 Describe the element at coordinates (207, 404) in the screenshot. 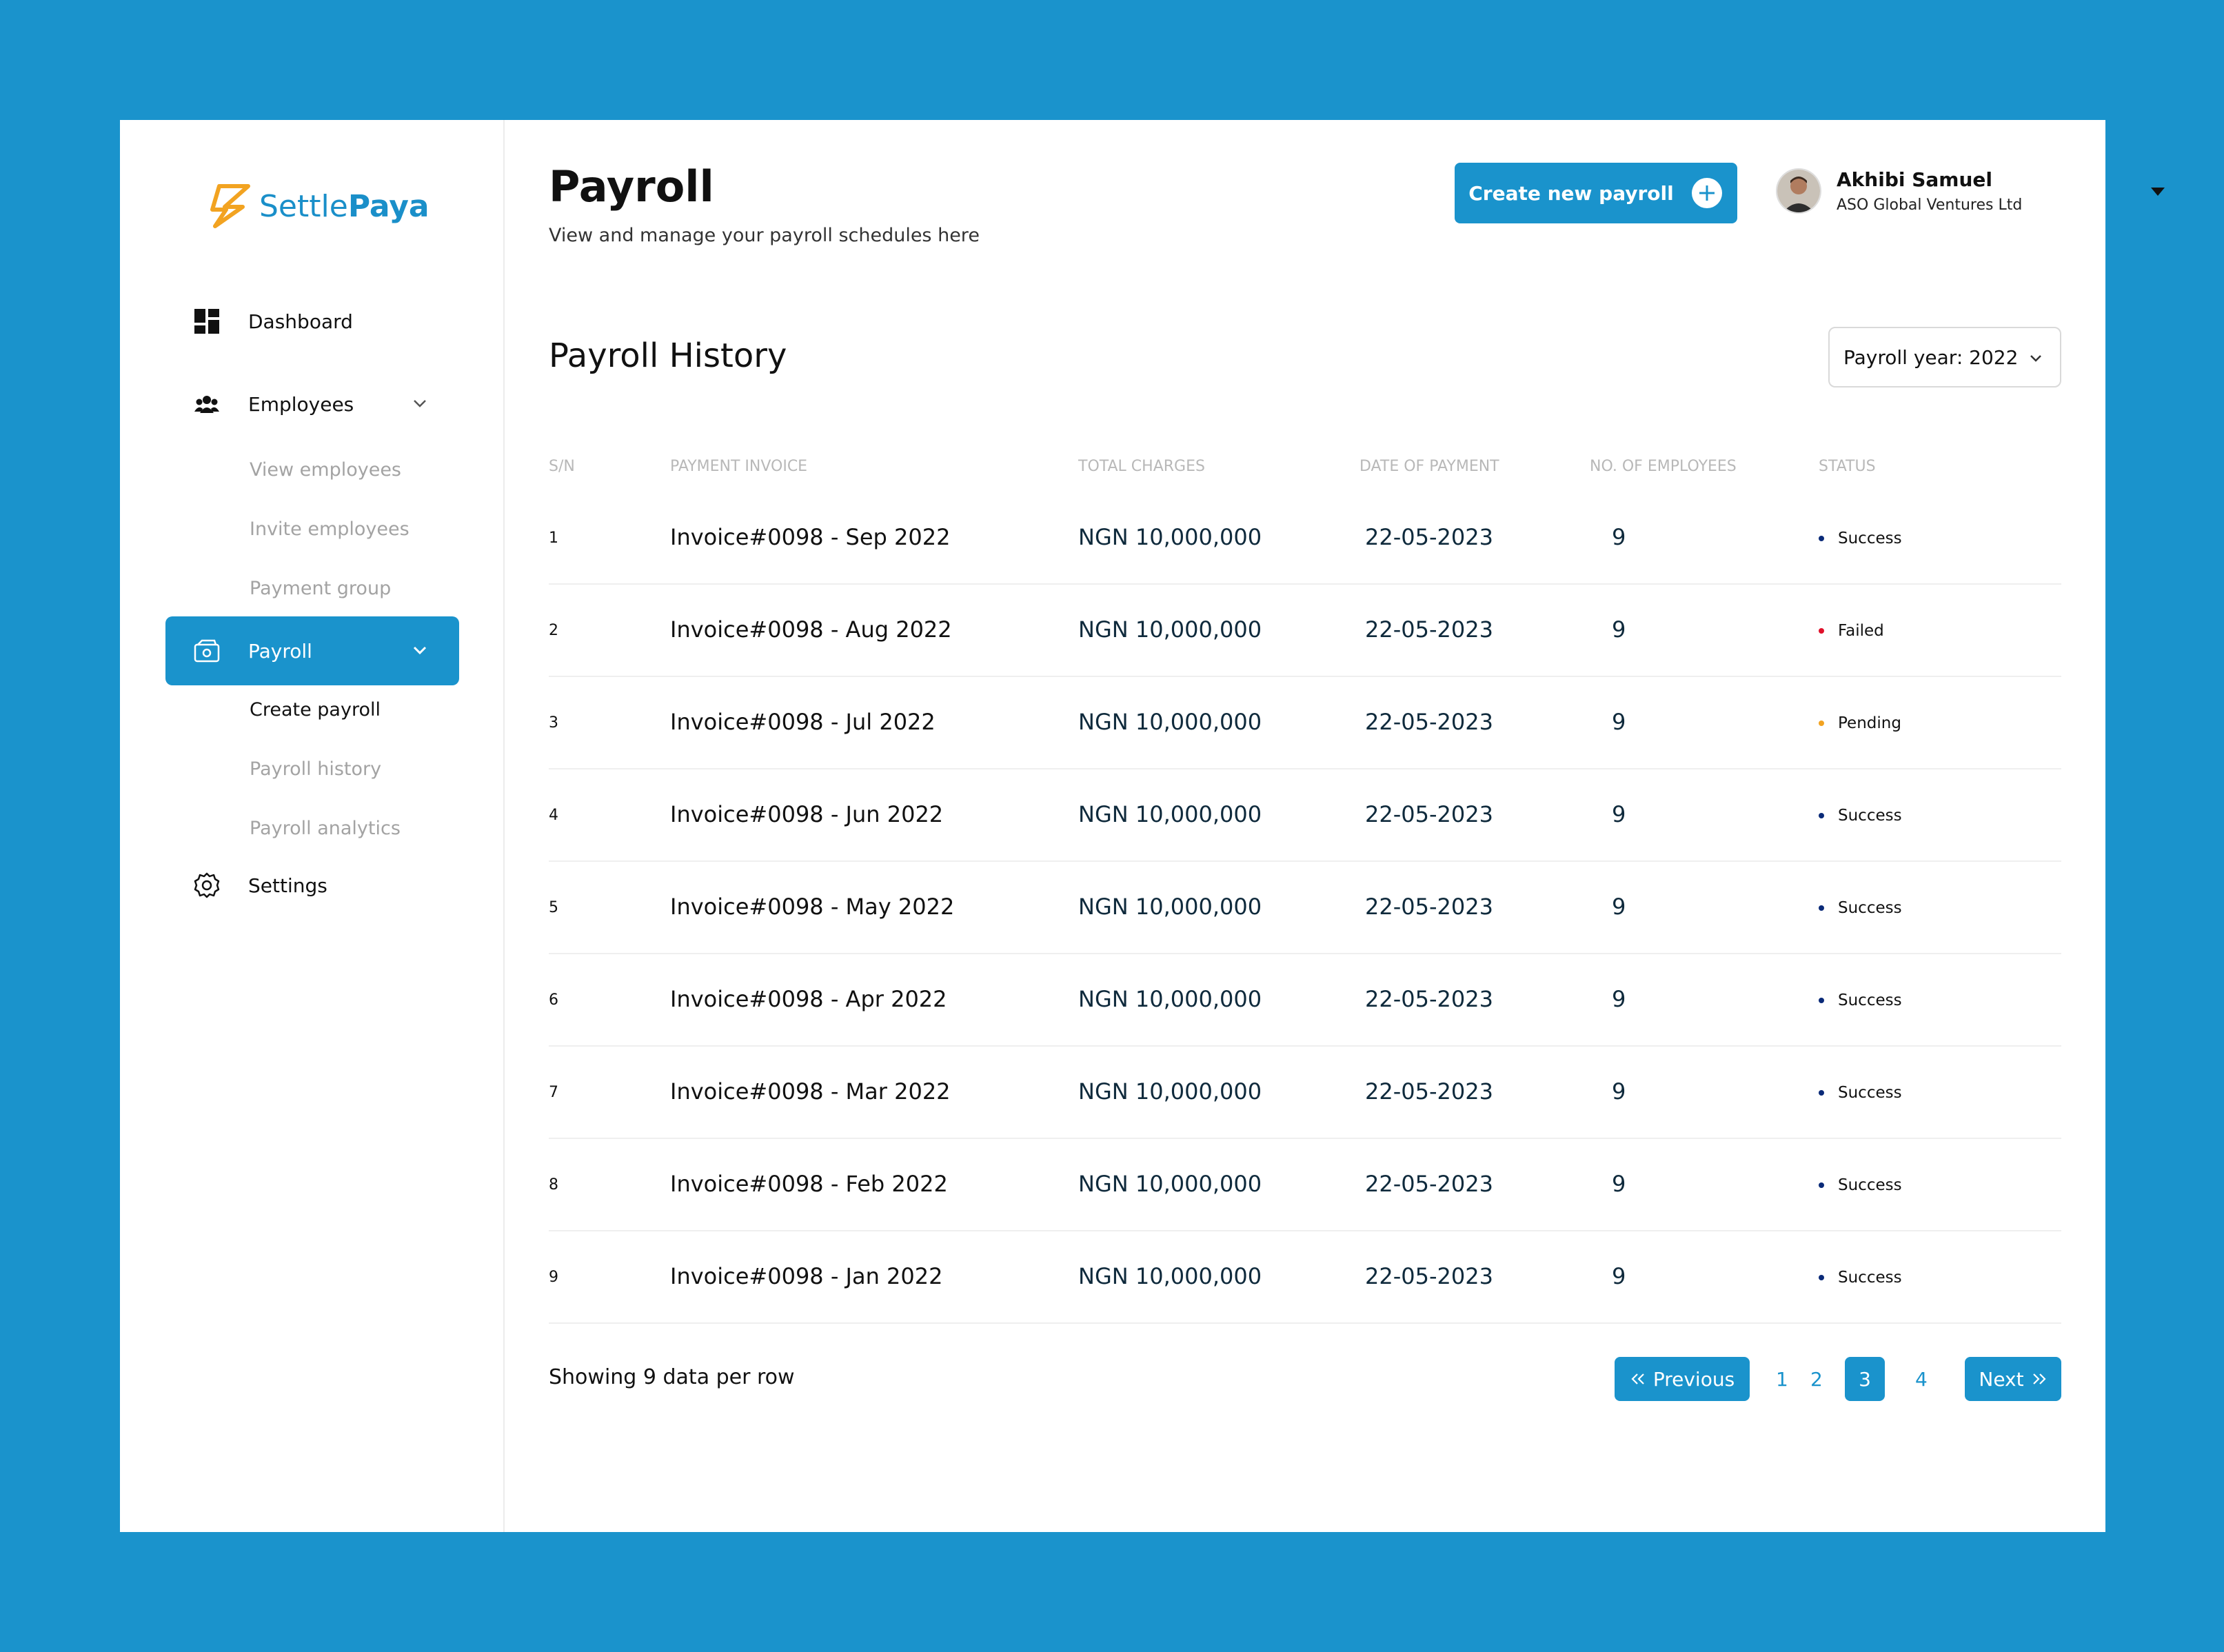

I see `users-icon` at that location.